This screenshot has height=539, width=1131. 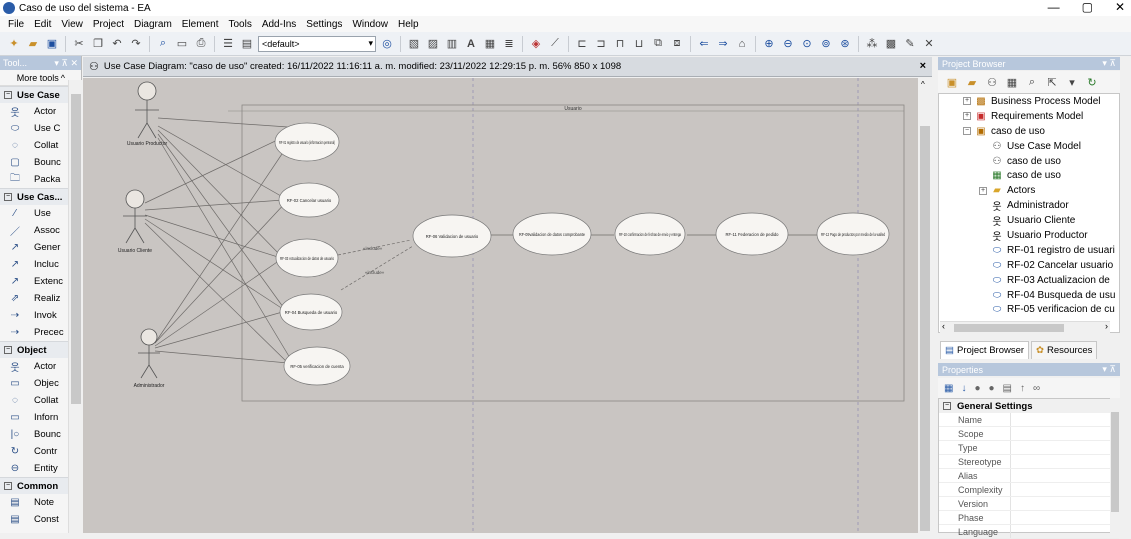 What do you see at coordinates (992, 388) in the screenshot?
I see `tag-icon: ●` at bounding box center [992, 388].